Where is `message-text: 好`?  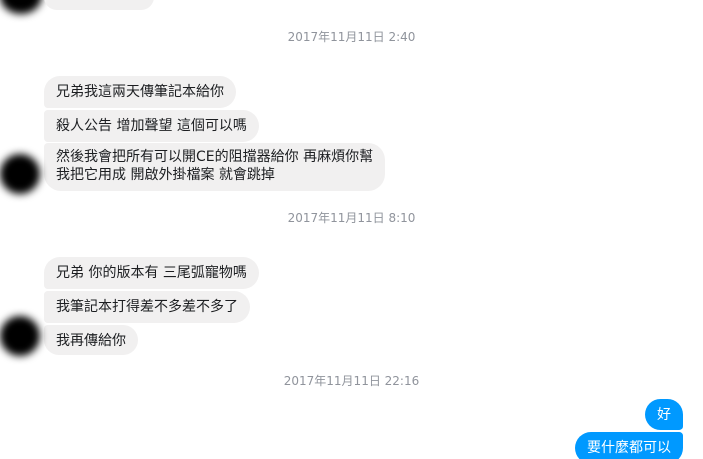 message-text: 好 is located at coordinates (664, 415).